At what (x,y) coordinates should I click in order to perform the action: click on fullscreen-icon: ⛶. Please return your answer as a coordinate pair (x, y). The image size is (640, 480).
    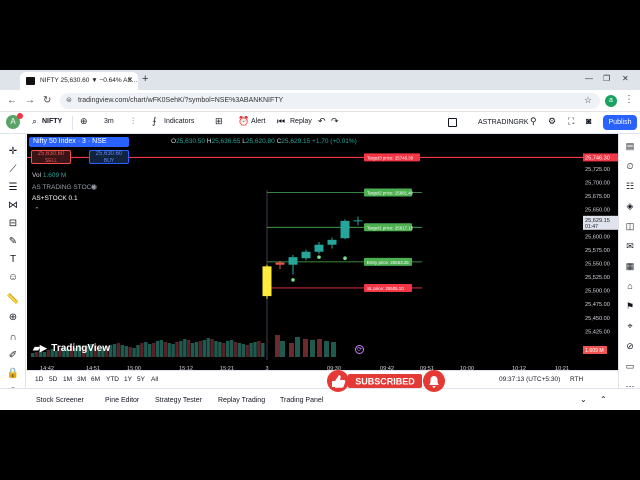
    Looking at the image, I should click on (571, 121).